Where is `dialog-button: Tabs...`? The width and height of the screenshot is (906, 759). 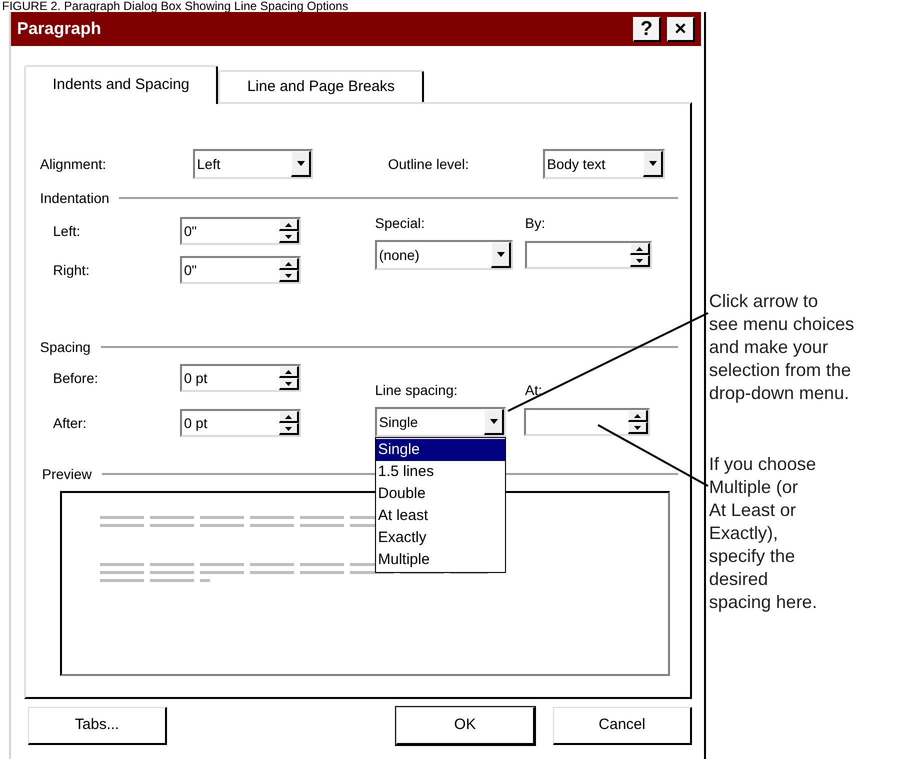 dialog-button: Tabs... is located at coordinates (97, 726).